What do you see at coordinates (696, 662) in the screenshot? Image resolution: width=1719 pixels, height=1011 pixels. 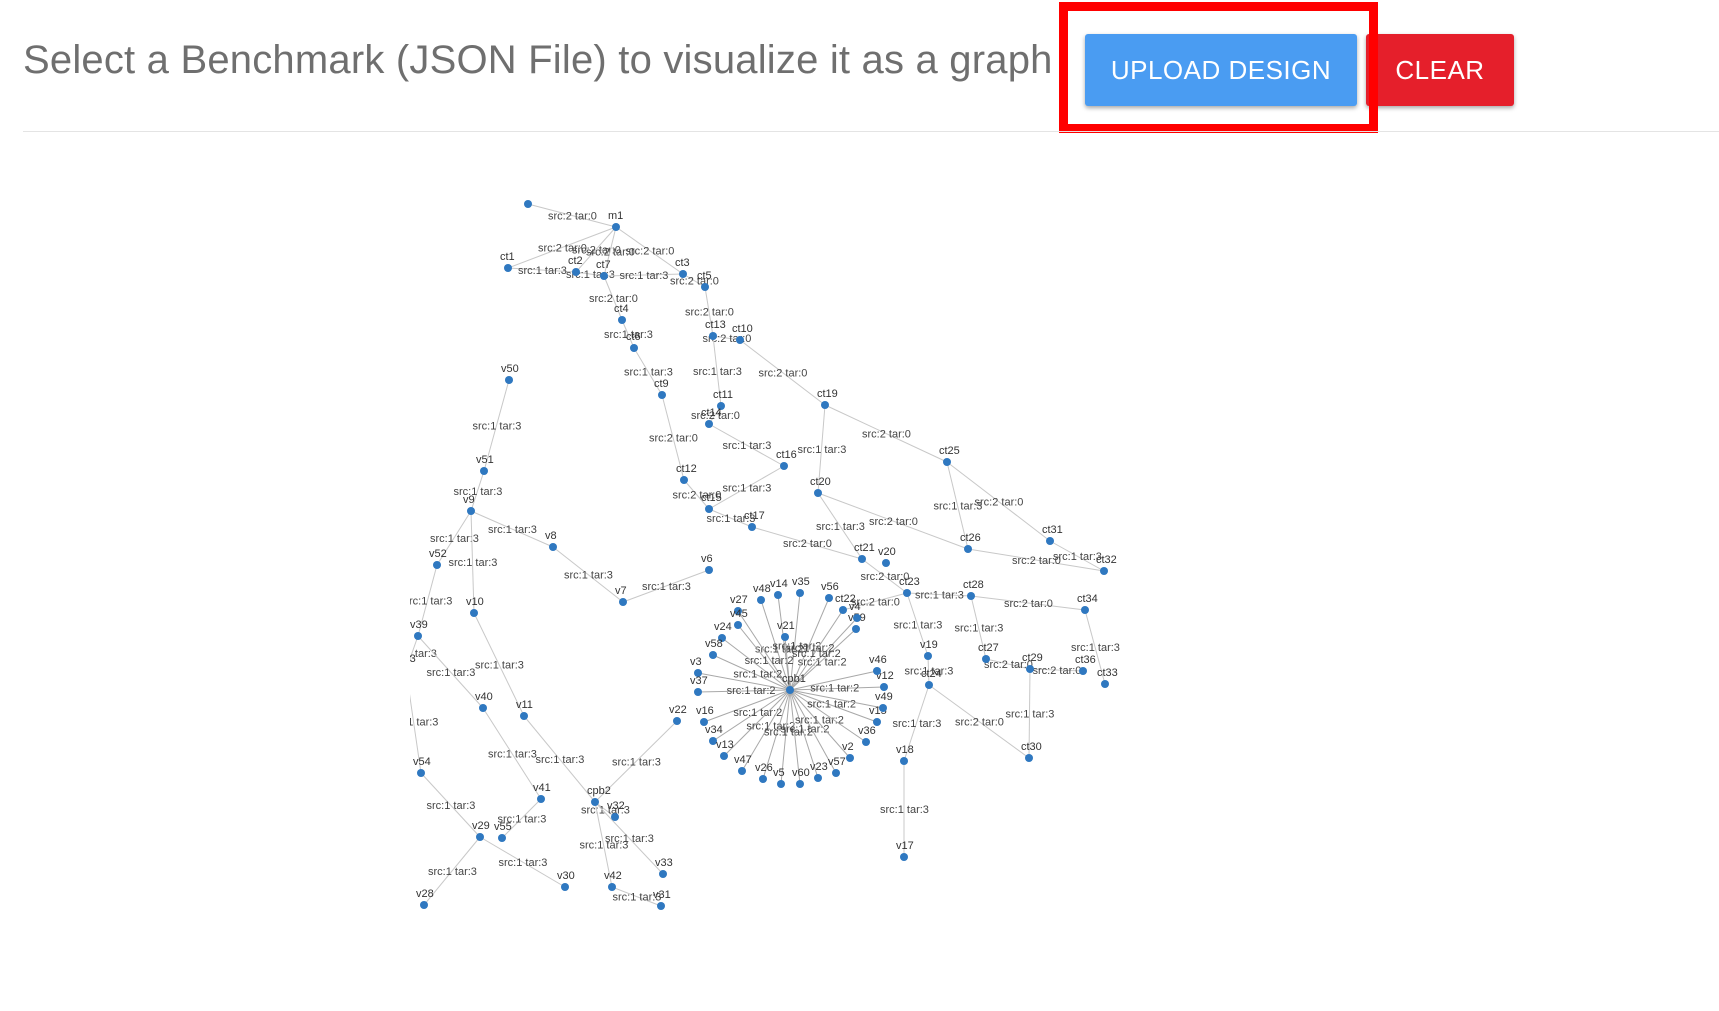 I see `node-label: v3` at bounding box center [696, 662].